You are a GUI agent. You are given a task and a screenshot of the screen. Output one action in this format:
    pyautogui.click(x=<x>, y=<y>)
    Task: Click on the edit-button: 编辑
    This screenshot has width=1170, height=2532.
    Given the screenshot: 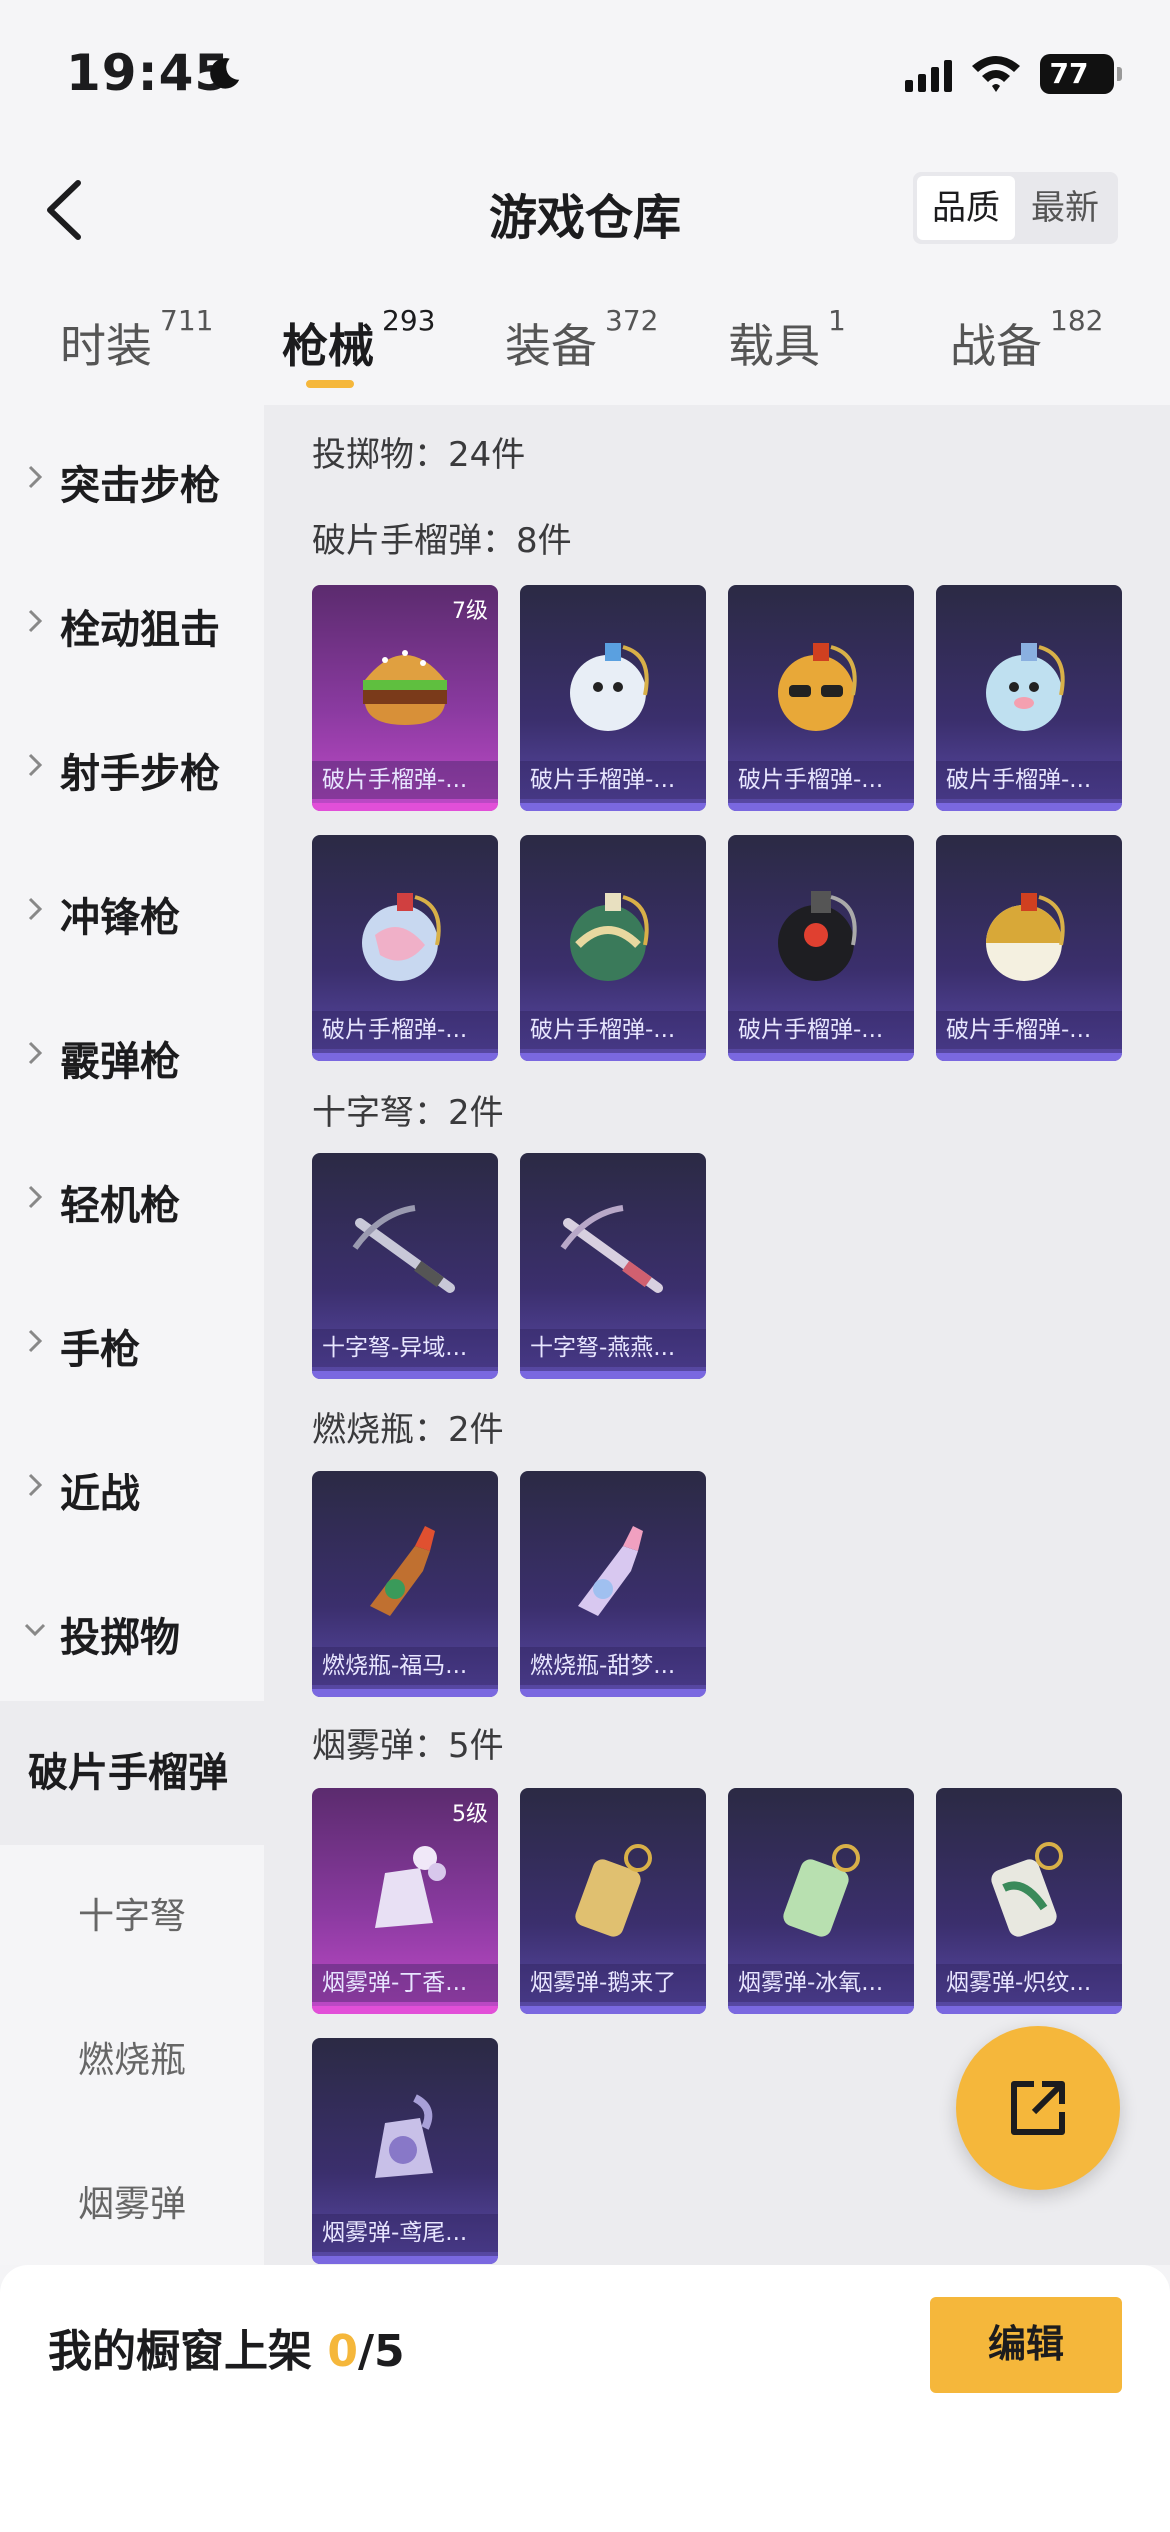 What is the action you would take?
    pyautogui.click(x=1026, y=2345)
    